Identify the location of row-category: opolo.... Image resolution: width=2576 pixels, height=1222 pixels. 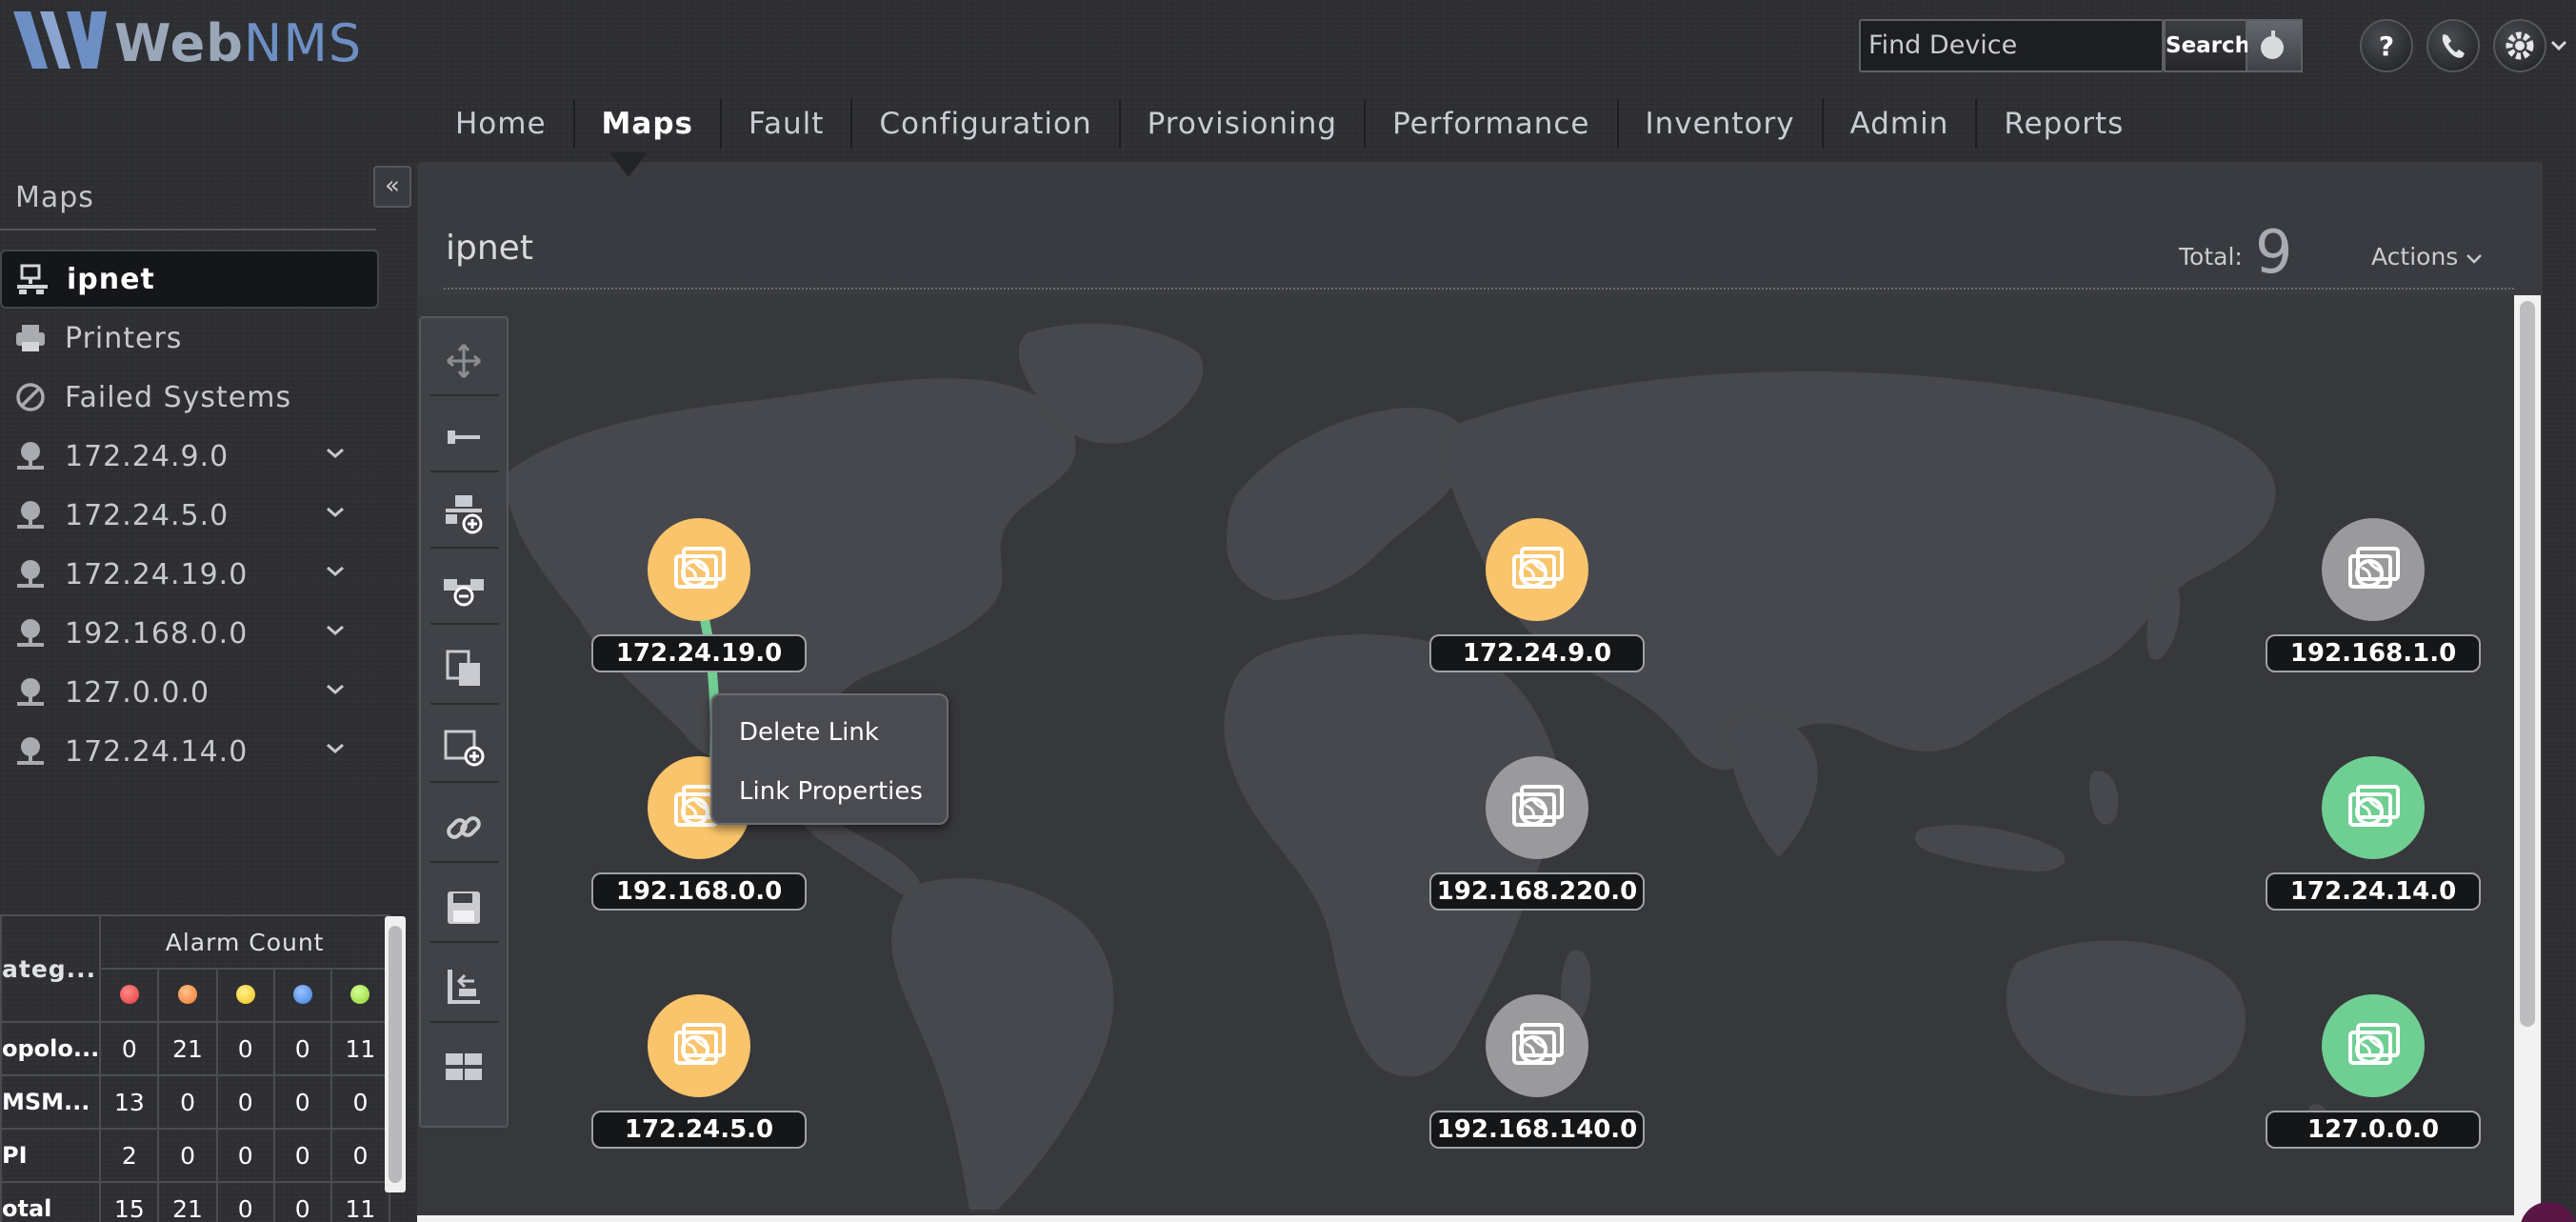
(51, 1048).